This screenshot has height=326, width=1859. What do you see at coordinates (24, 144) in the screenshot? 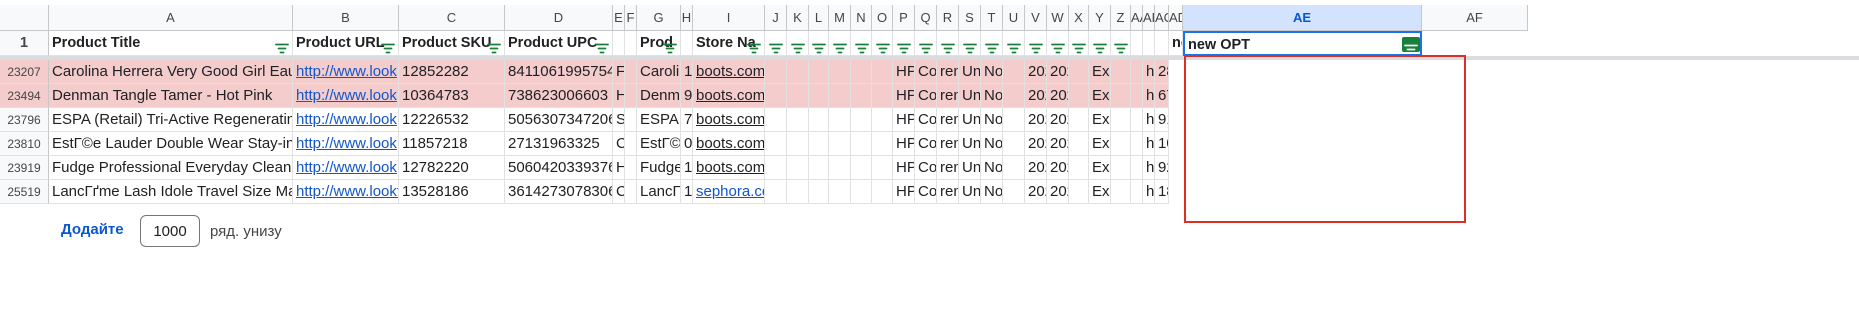
I see `row-number: 23810` at bounding box center [24, 144].